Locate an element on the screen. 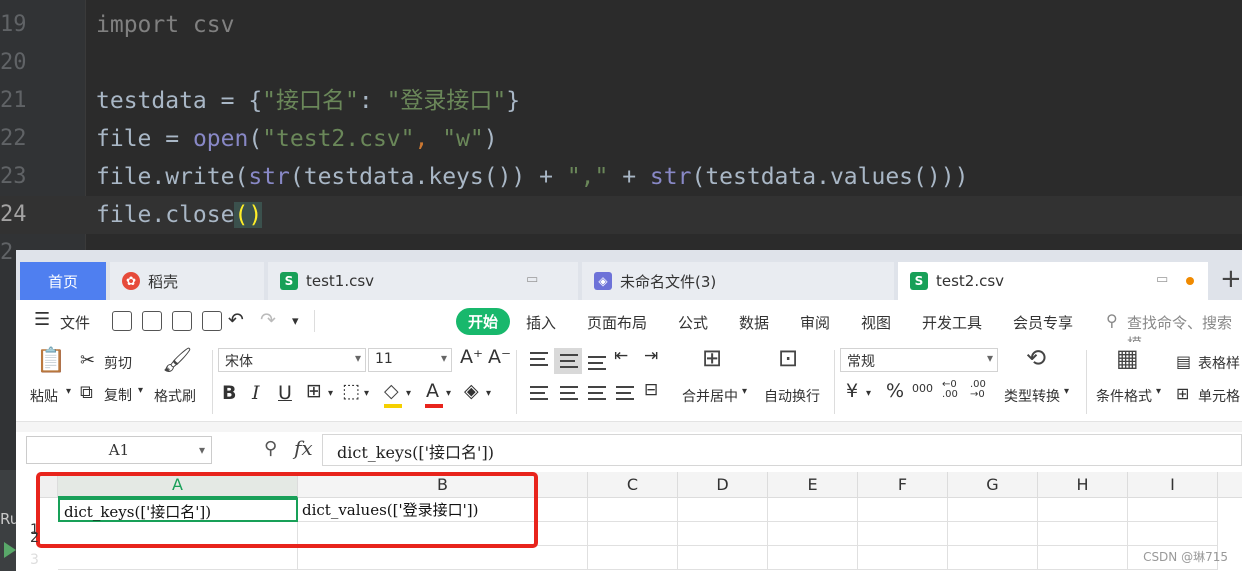 This screenshot has width=1242, height=571. tab-docer: ✿ 稻壳 is located at coordinates (187, 281).